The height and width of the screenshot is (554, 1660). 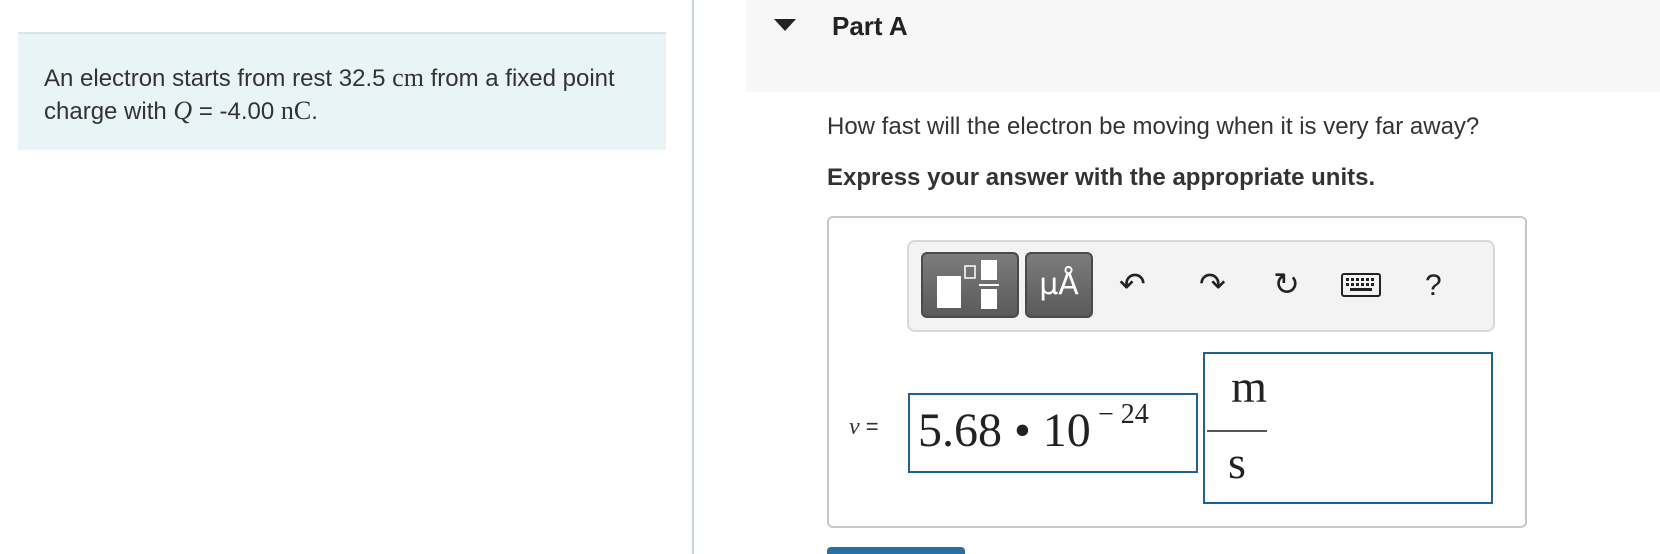 I want to click on value-exponent: − 24, so click(x=1123, y=414).